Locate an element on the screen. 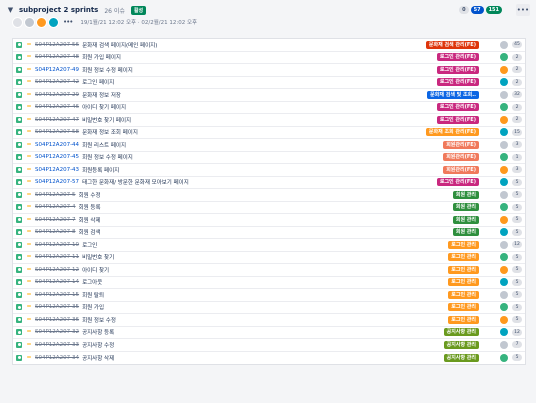 The height and width of the screenshot is (403, 536). issue-key: S04P12A207-48 is located at coordinates (57, 57).